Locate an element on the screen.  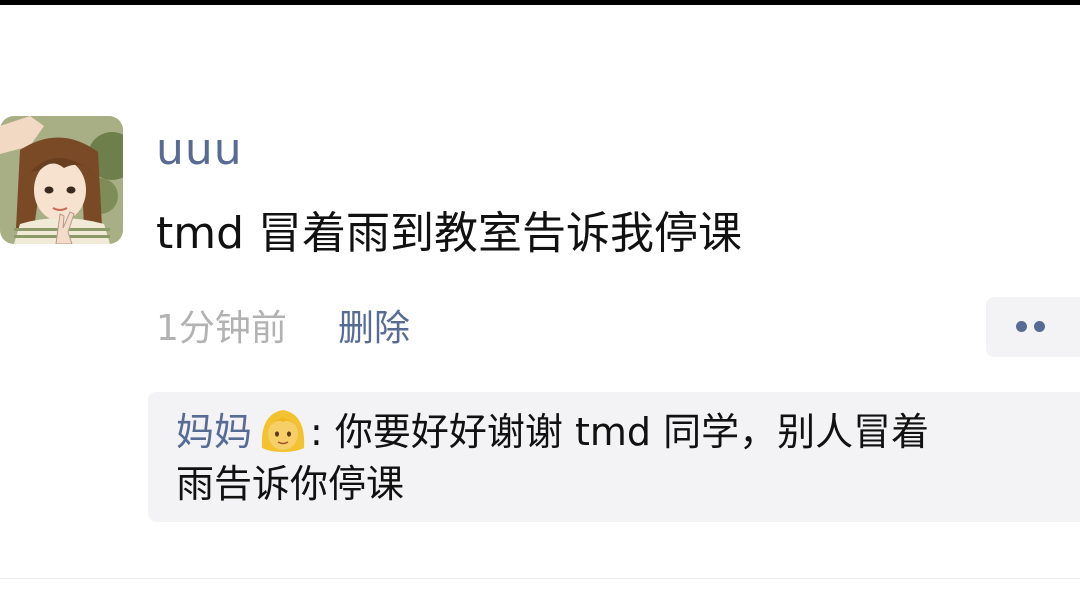
anime-girl-avatar-icon is located at coordinates (61, 180).